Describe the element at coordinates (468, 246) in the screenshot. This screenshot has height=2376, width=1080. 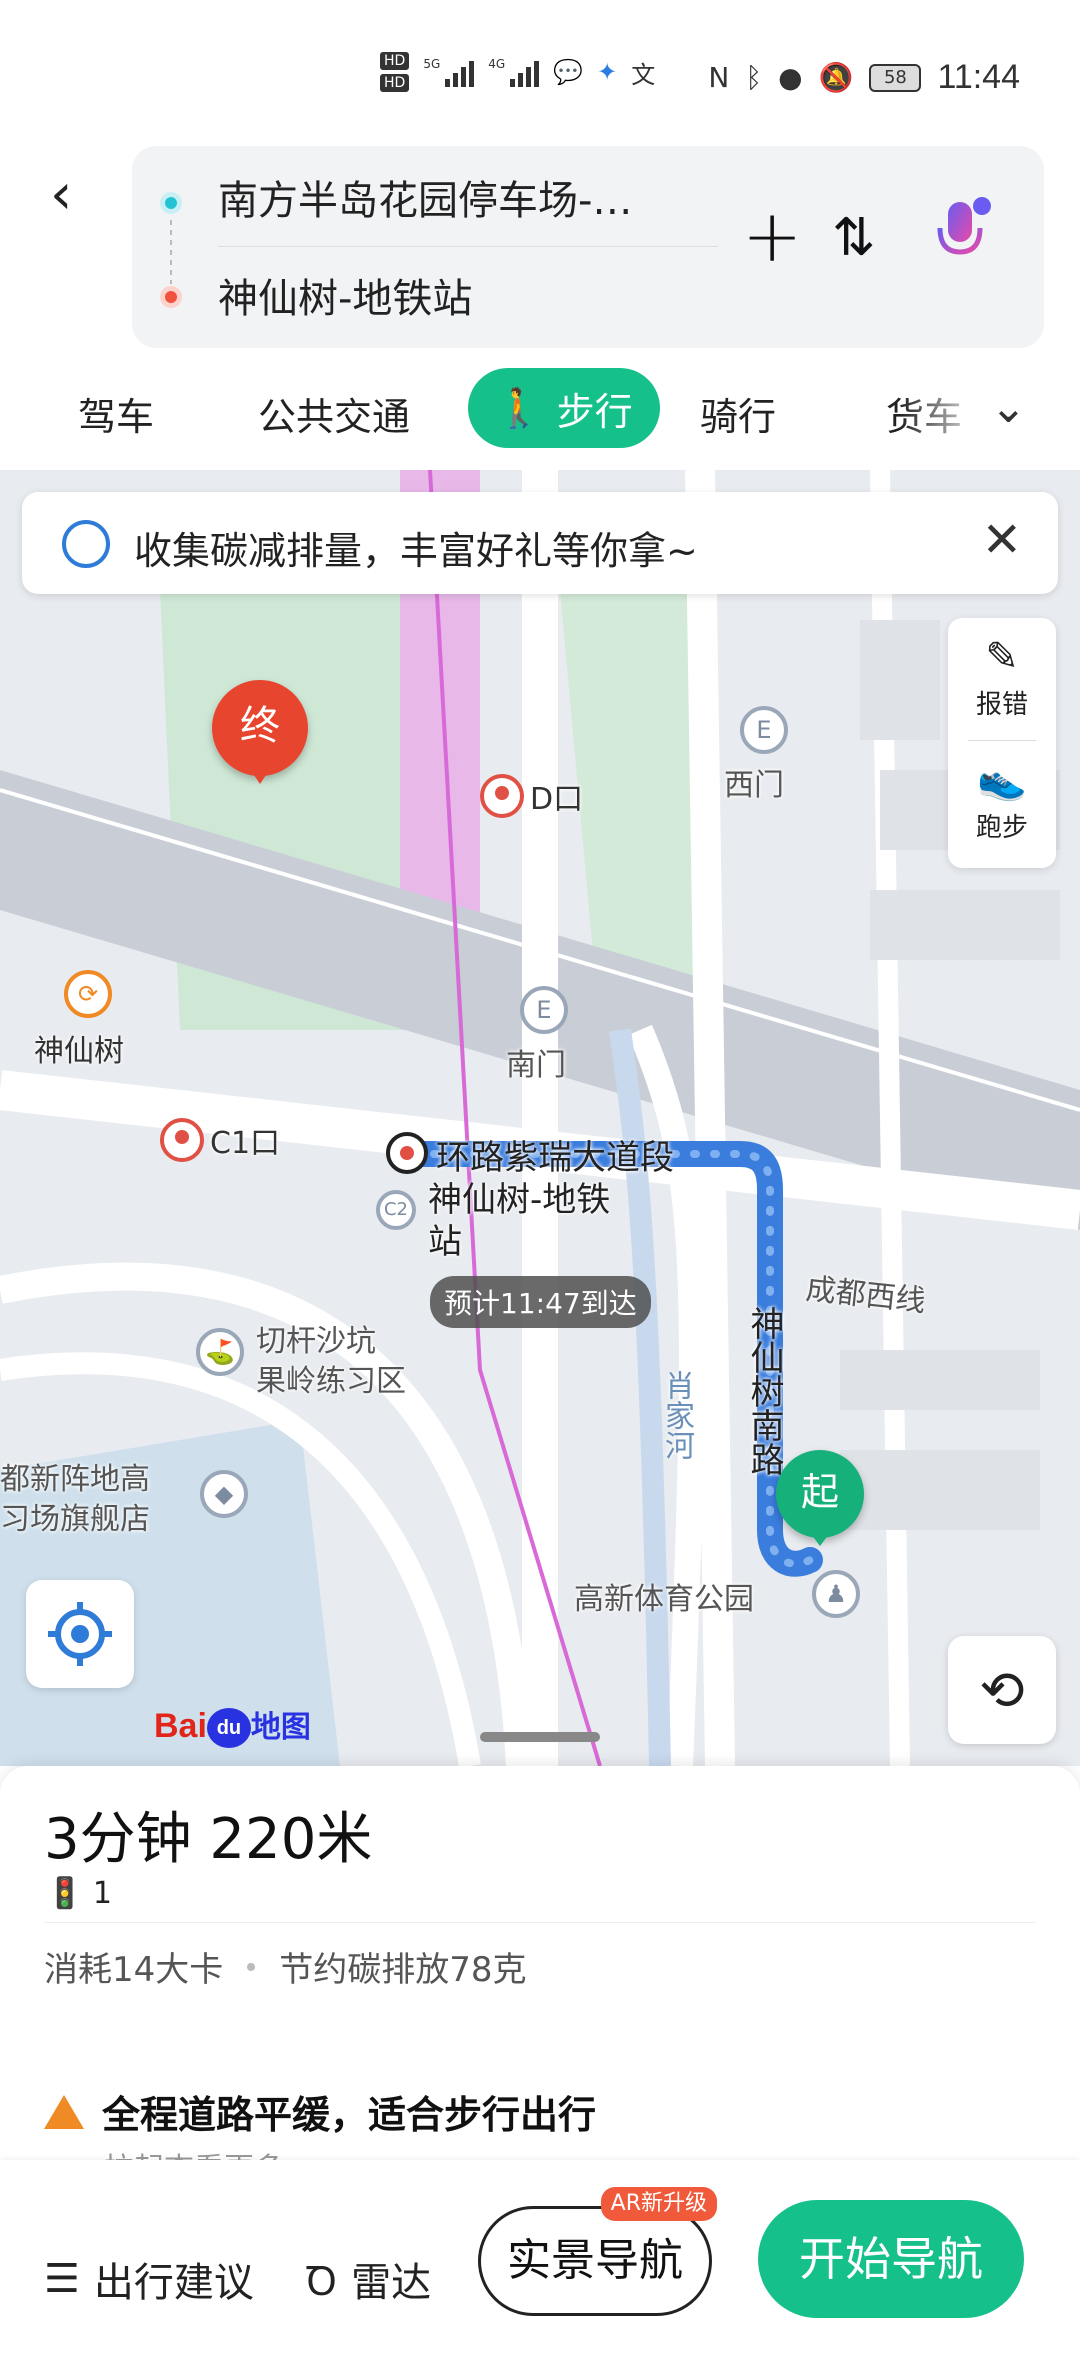
I see `field-divider` at that location.